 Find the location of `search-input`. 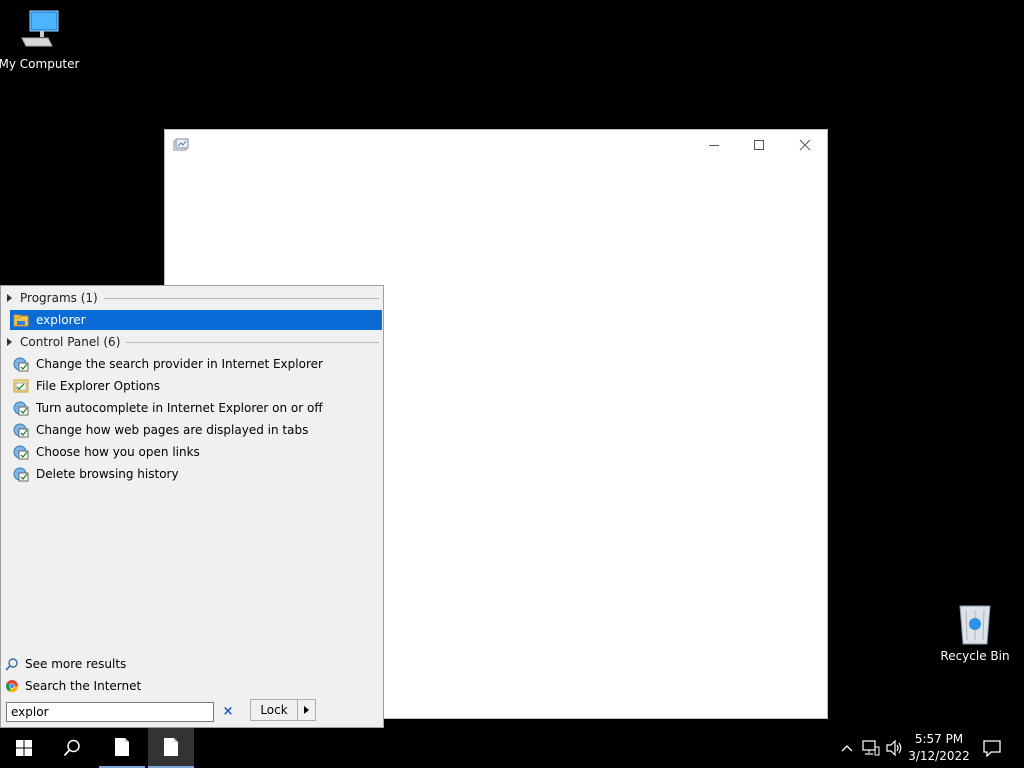

search-input is located at coordinates (111, 712).